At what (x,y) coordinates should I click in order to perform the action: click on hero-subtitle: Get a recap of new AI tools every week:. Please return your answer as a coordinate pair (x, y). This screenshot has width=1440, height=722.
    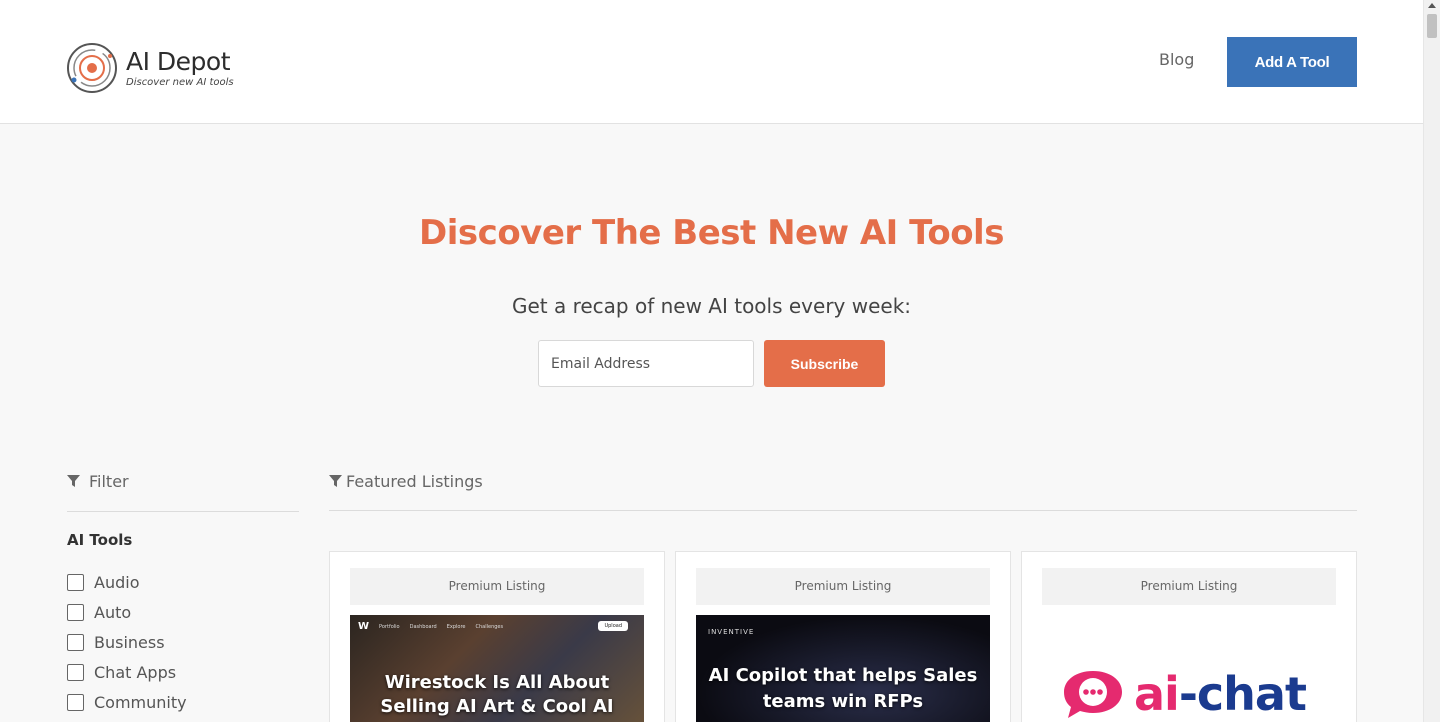
    Looking at the image, I should click on (711, 306).